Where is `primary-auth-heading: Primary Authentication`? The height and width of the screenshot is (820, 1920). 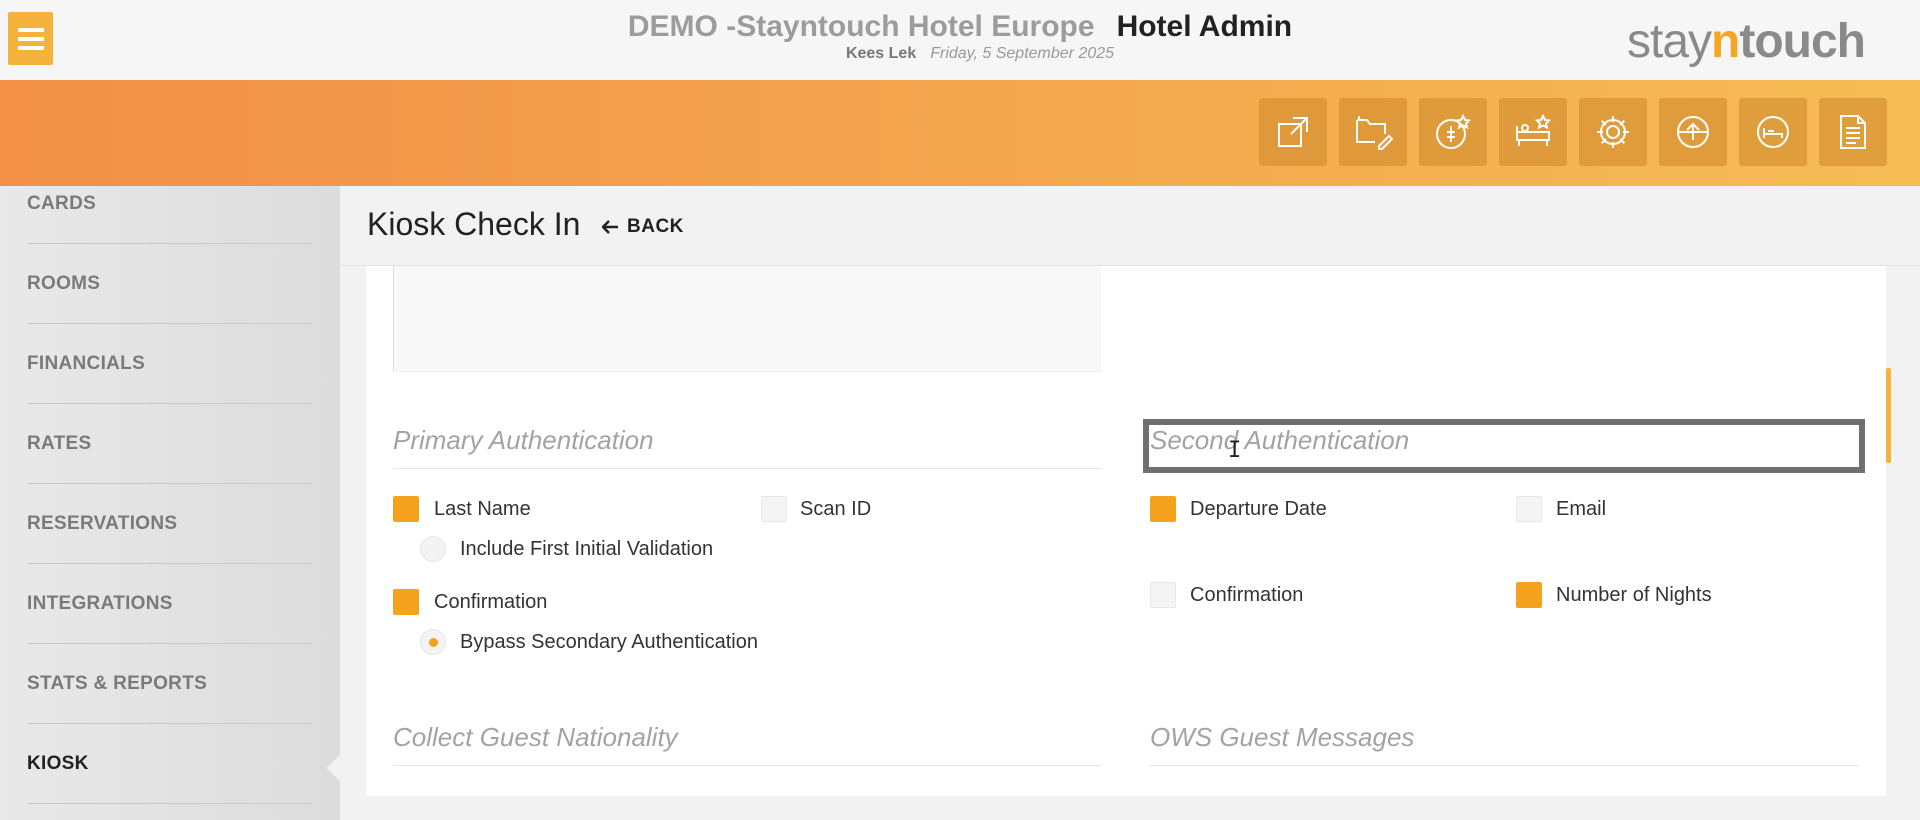 primary-auth-heading: Primary Authentication is located at coordinates (523, 440).